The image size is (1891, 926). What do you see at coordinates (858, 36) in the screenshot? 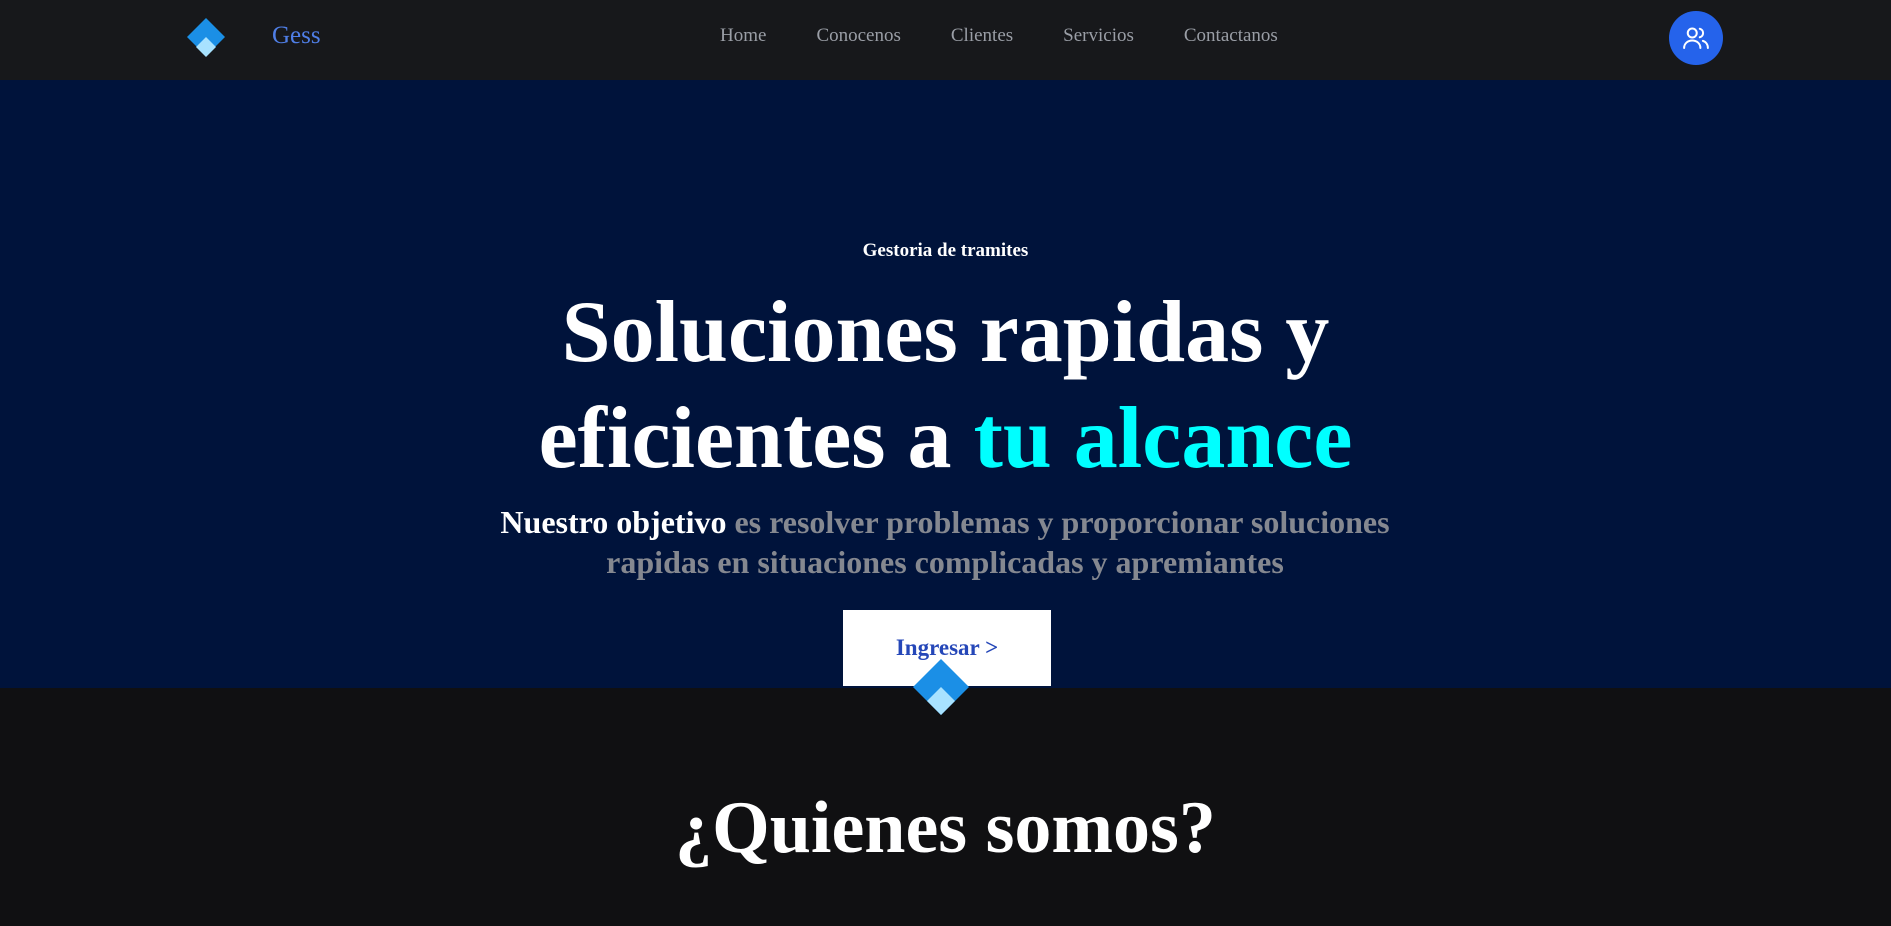
I see `nav-link-conocenos: Conocenos` at bounding box center [858, 36].